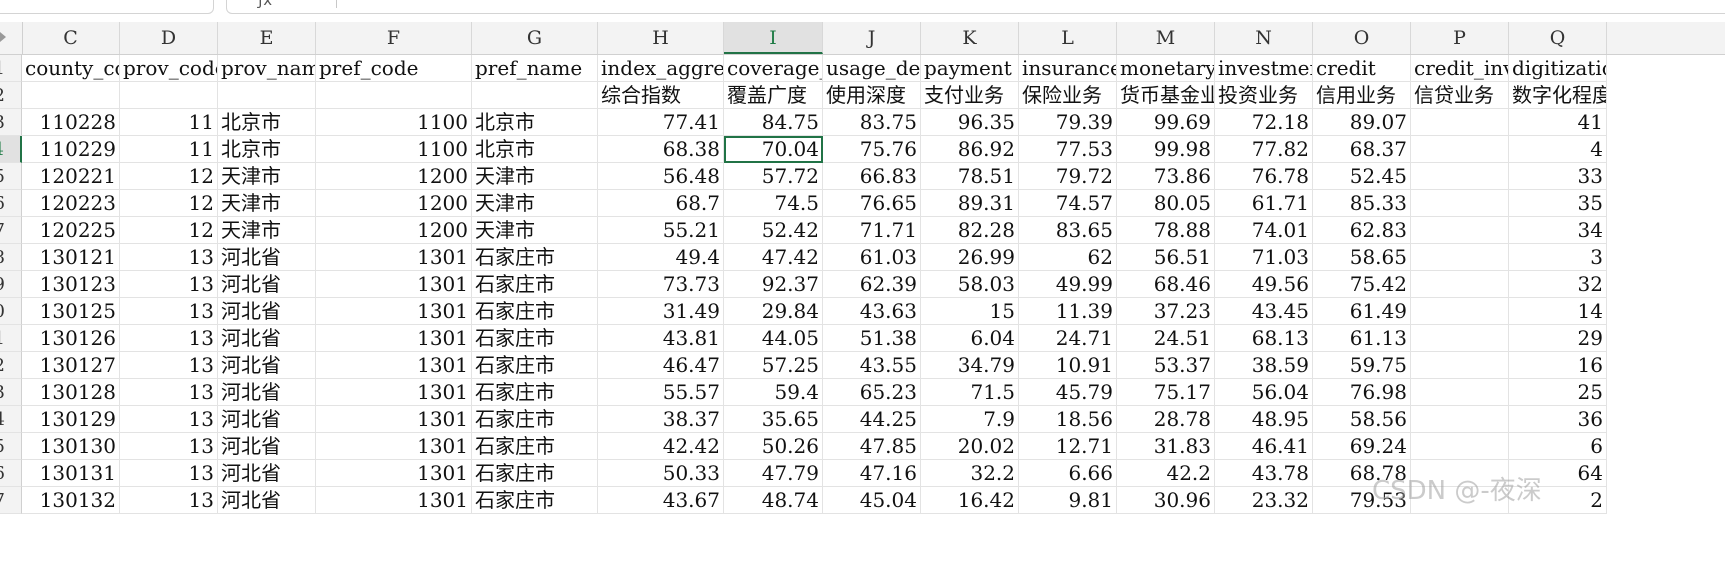 This screenshot has width=1725, height=568. I want to click on cell: 58.65, so click(1362, 257).